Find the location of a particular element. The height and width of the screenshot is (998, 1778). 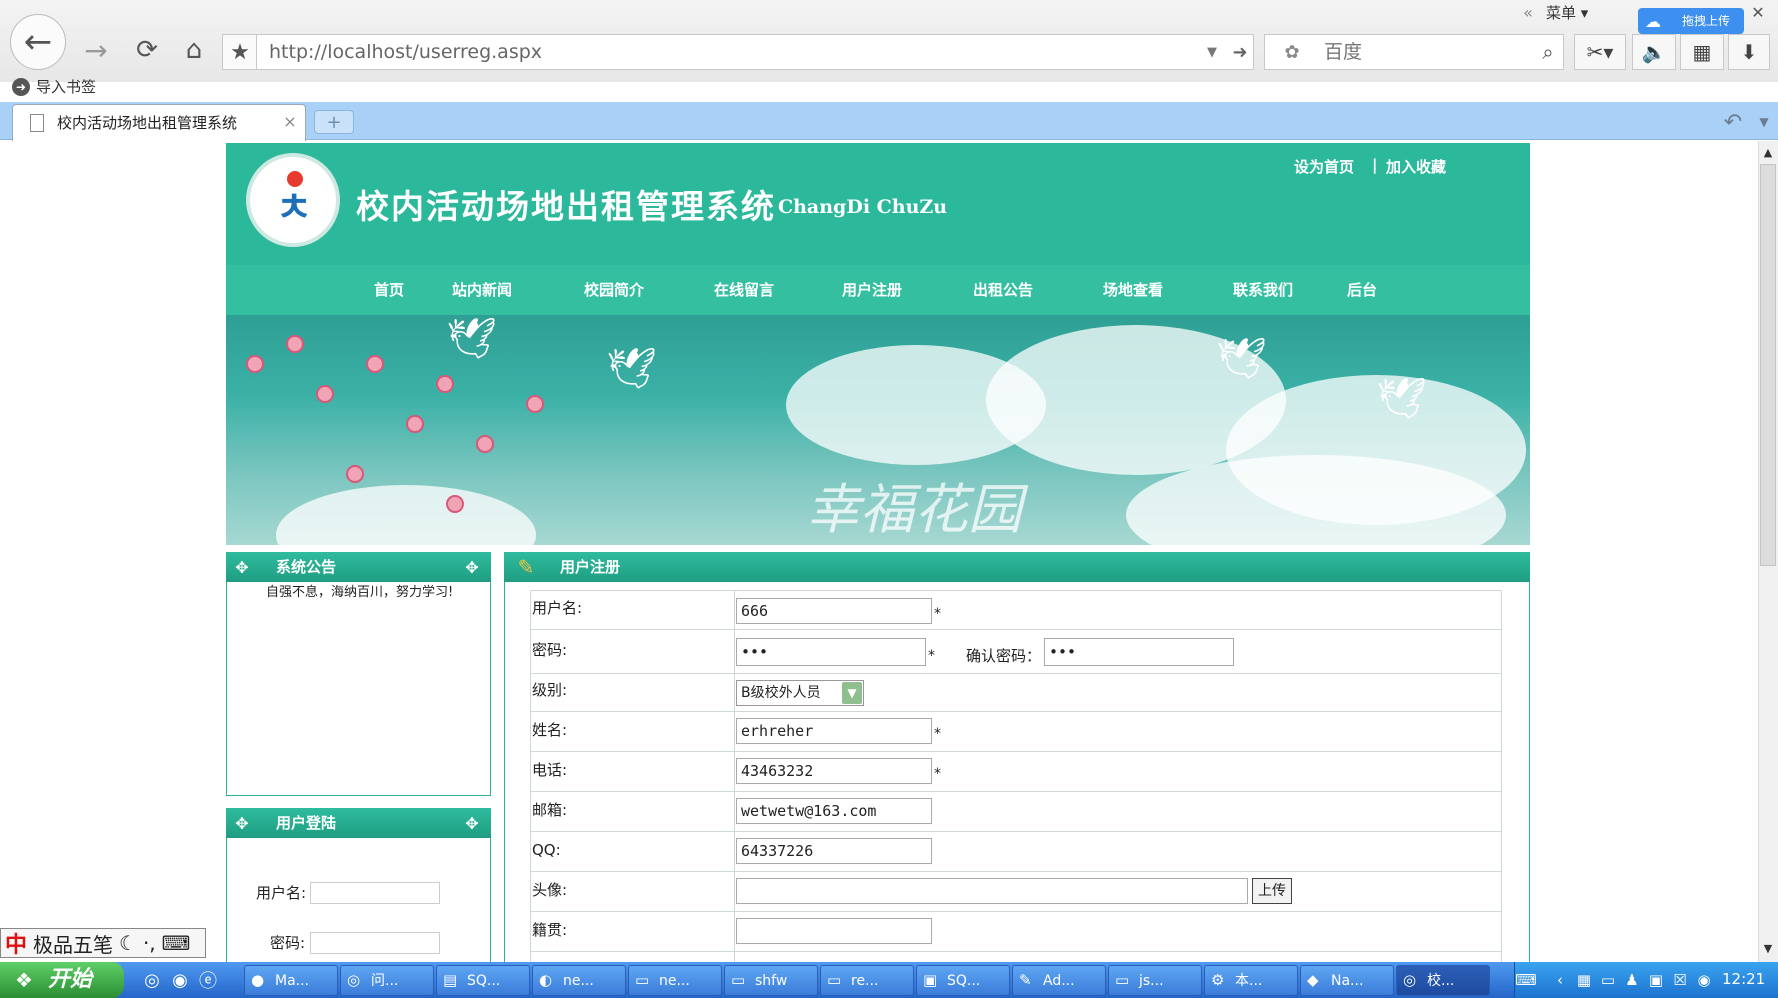

arrows-icon: ✥ is located at coordinates (472, 823).